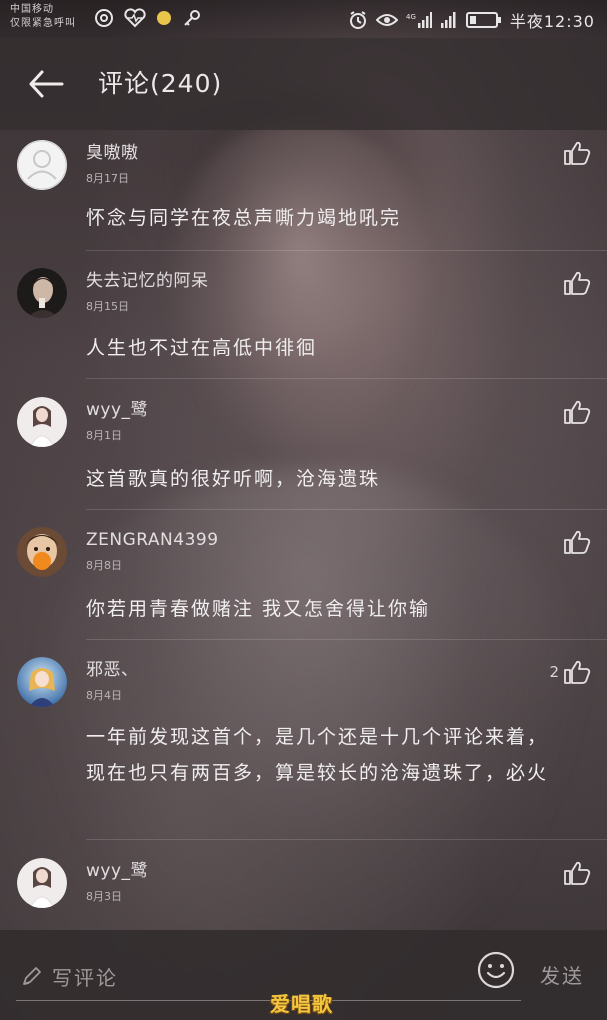  I want to click on comment-date: 8月8日, so click(104, 565).